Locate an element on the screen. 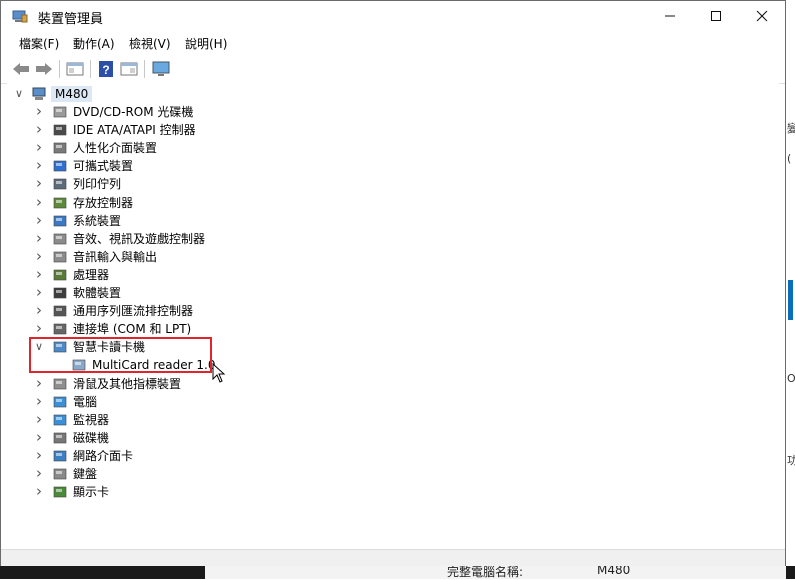 This screenshot has width=795, height=580. properties-button is located at coordinates (75, 69).